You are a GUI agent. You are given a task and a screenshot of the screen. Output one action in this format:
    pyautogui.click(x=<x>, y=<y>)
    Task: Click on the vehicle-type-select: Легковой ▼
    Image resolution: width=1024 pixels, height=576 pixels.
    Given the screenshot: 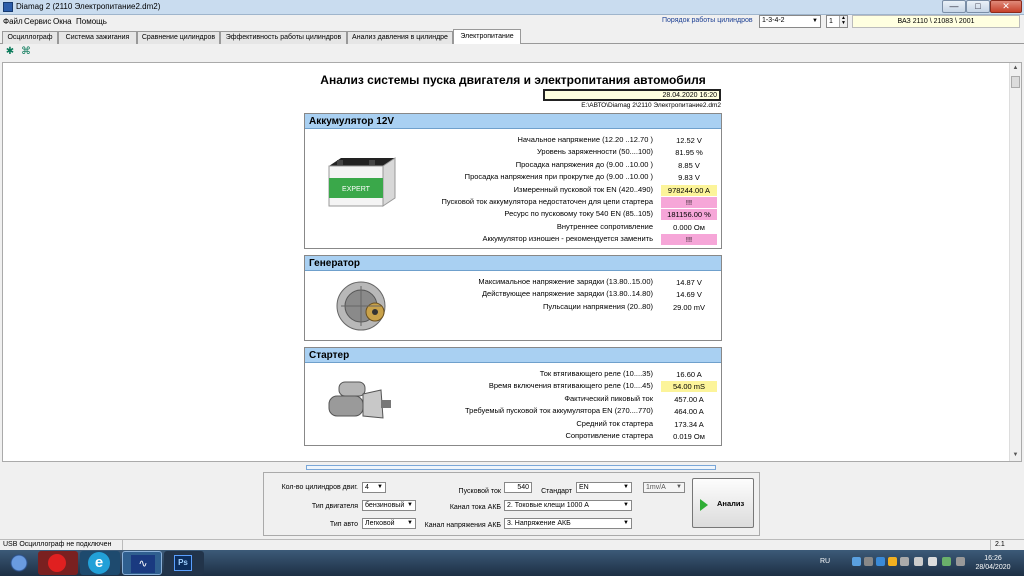 What is the action you would take?
    pyautogui.click(x=389, y=523)
    